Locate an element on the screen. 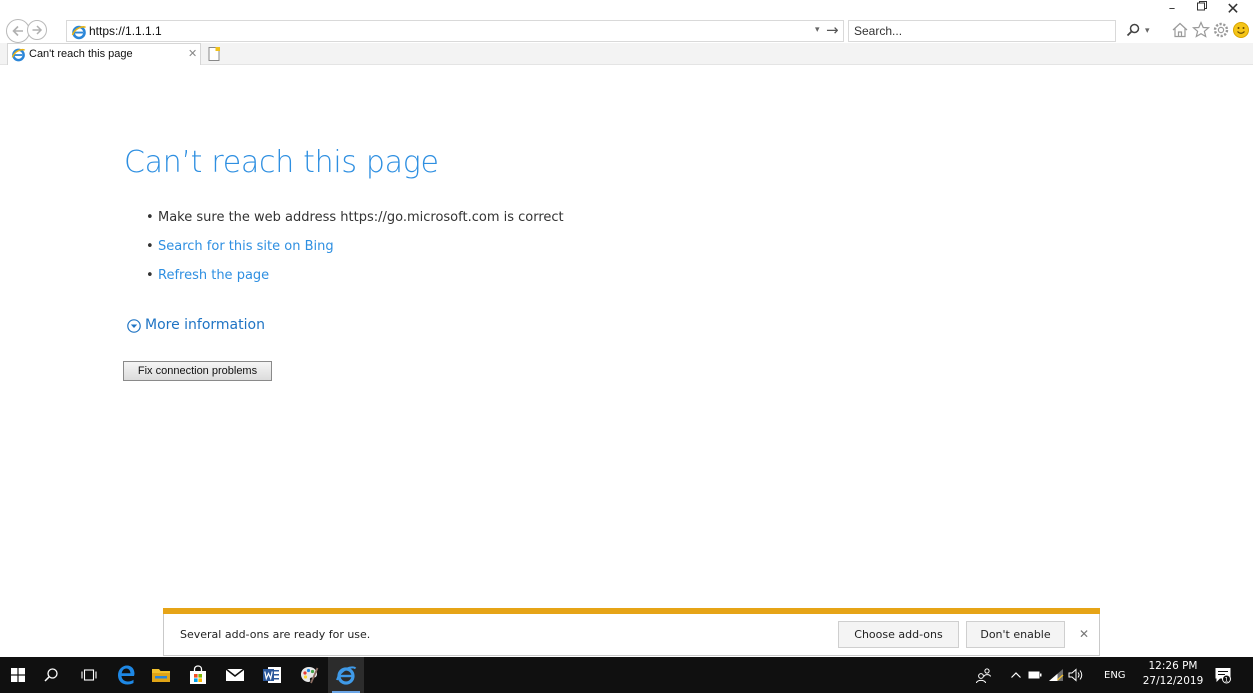 The height and width of the screenshot is (693, 1253). restore-icon is located at coordinates (1202, 6).